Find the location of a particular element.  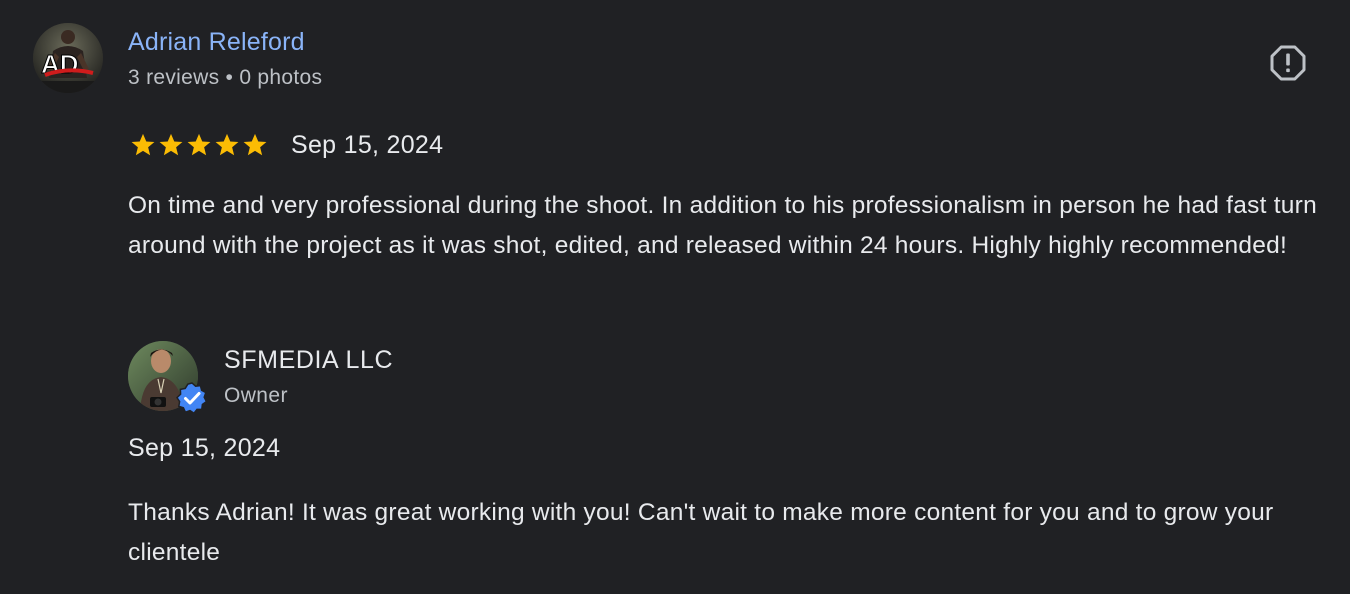

star-rating is located at coordinates (199, 145).